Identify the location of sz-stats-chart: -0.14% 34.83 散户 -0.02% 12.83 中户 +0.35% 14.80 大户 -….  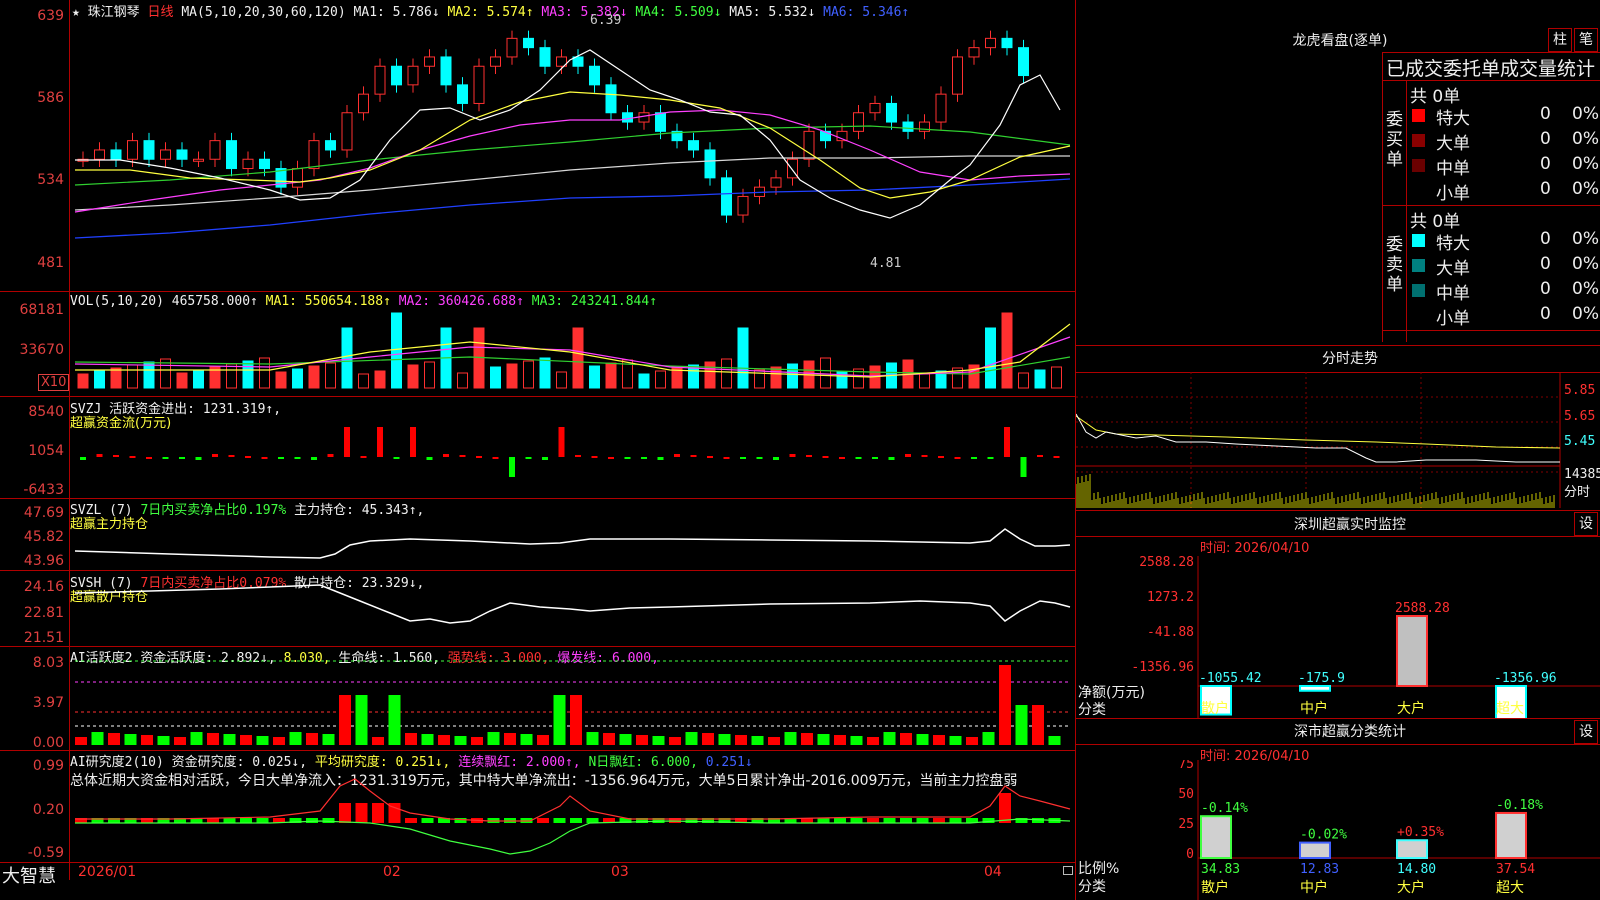
(1338, 830).